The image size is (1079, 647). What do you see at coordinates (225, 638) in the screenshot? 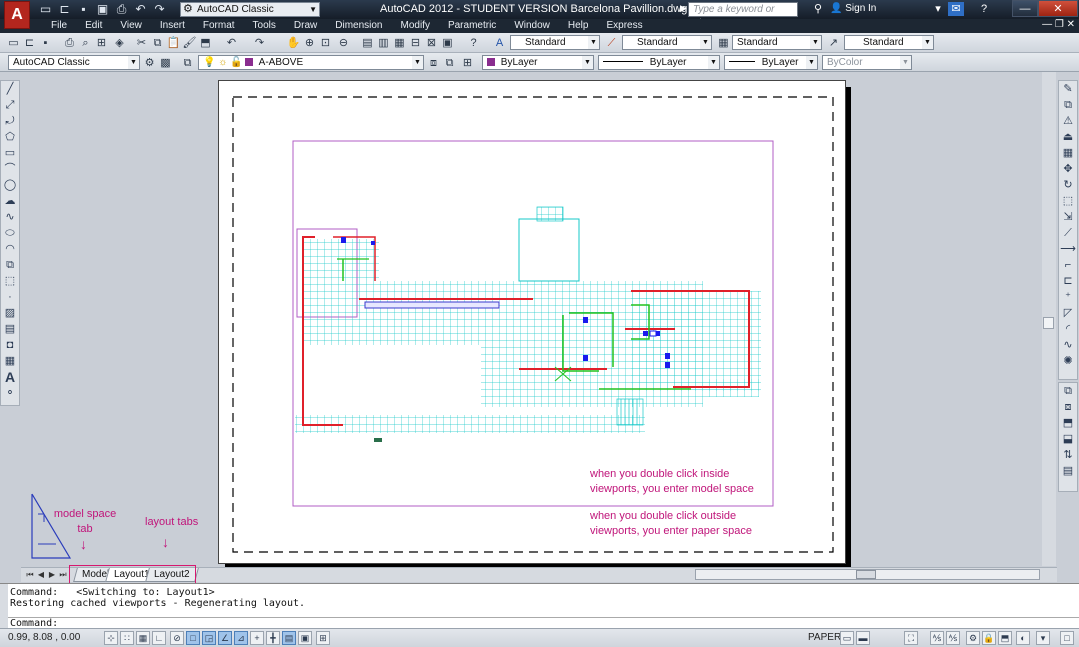
I see `object-snap-tracking-icon: ∠` at bounding box center [225, 638].